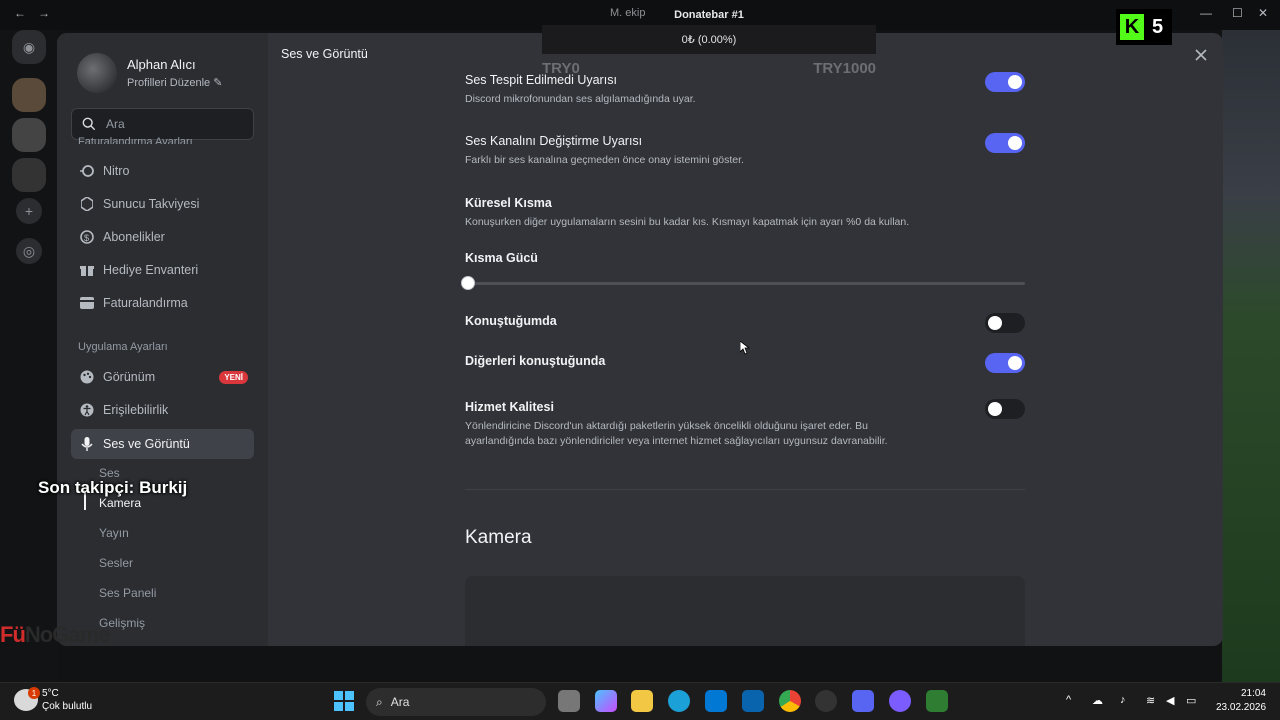  Describe the element at coordinates (1005, 363) in the screenshot. I see `when-others-speak-toggle` at that location.